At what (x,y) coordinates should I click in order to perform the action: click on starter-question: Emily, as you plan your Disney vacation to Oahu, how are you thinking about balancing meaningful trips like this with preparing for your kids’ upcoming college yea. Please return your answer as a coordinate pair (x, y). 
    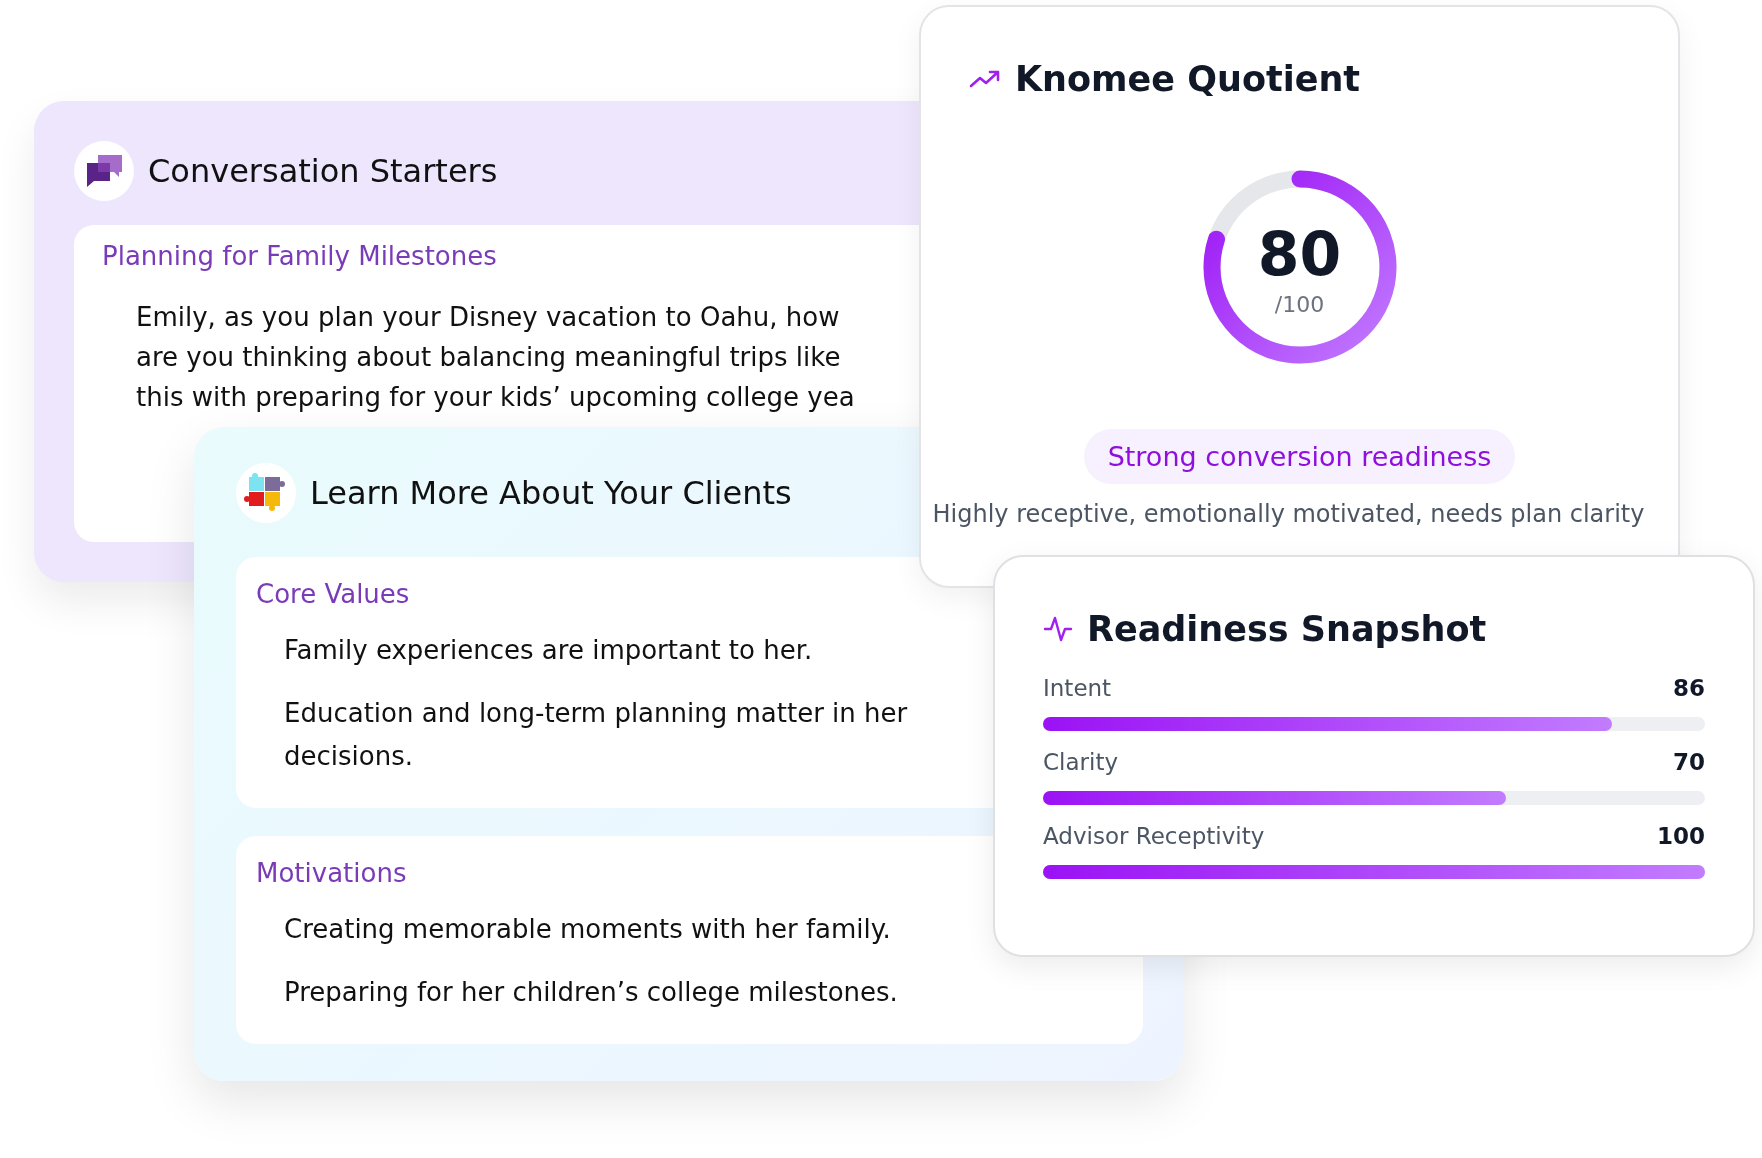
    Looking at the image, I should click on (496, 357).